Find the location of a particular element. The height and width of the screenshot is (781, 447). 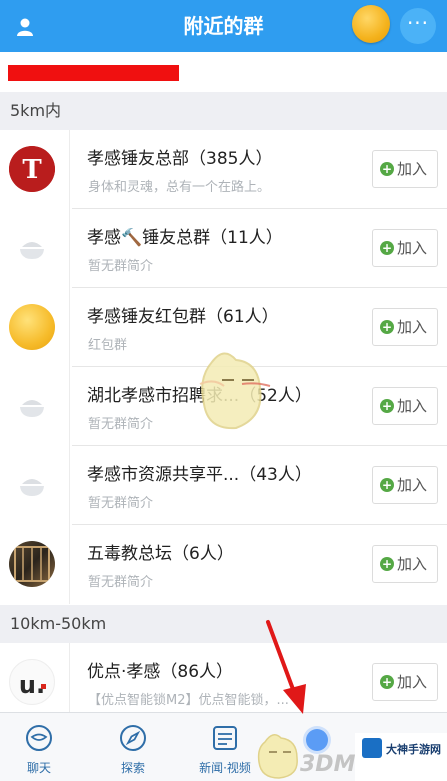

tab-explore: 探索 is located at coordinates (133, 747).